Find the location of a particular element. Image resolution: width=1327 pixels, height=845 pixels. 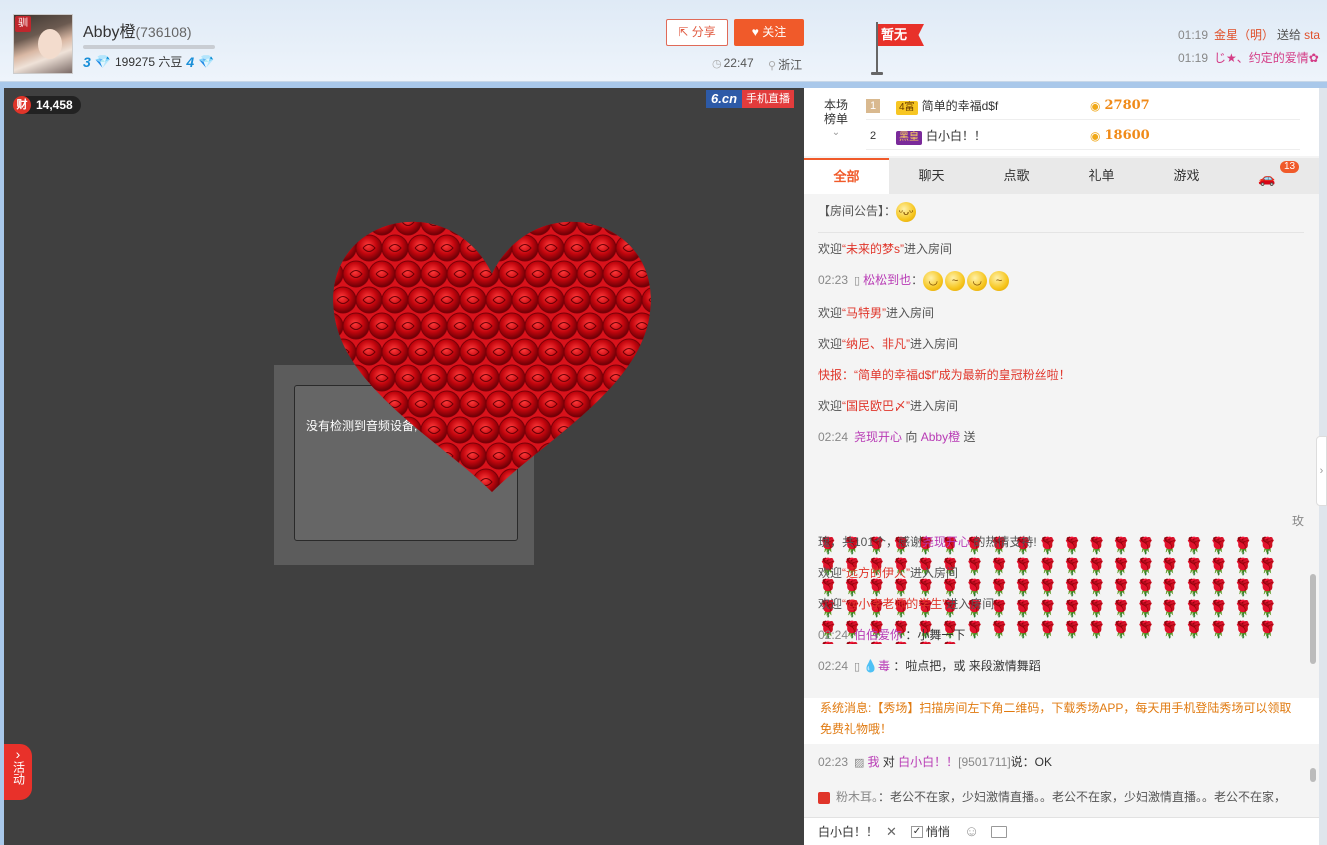

anchor-avatar: 驯 is located at coordinates (43, 44).